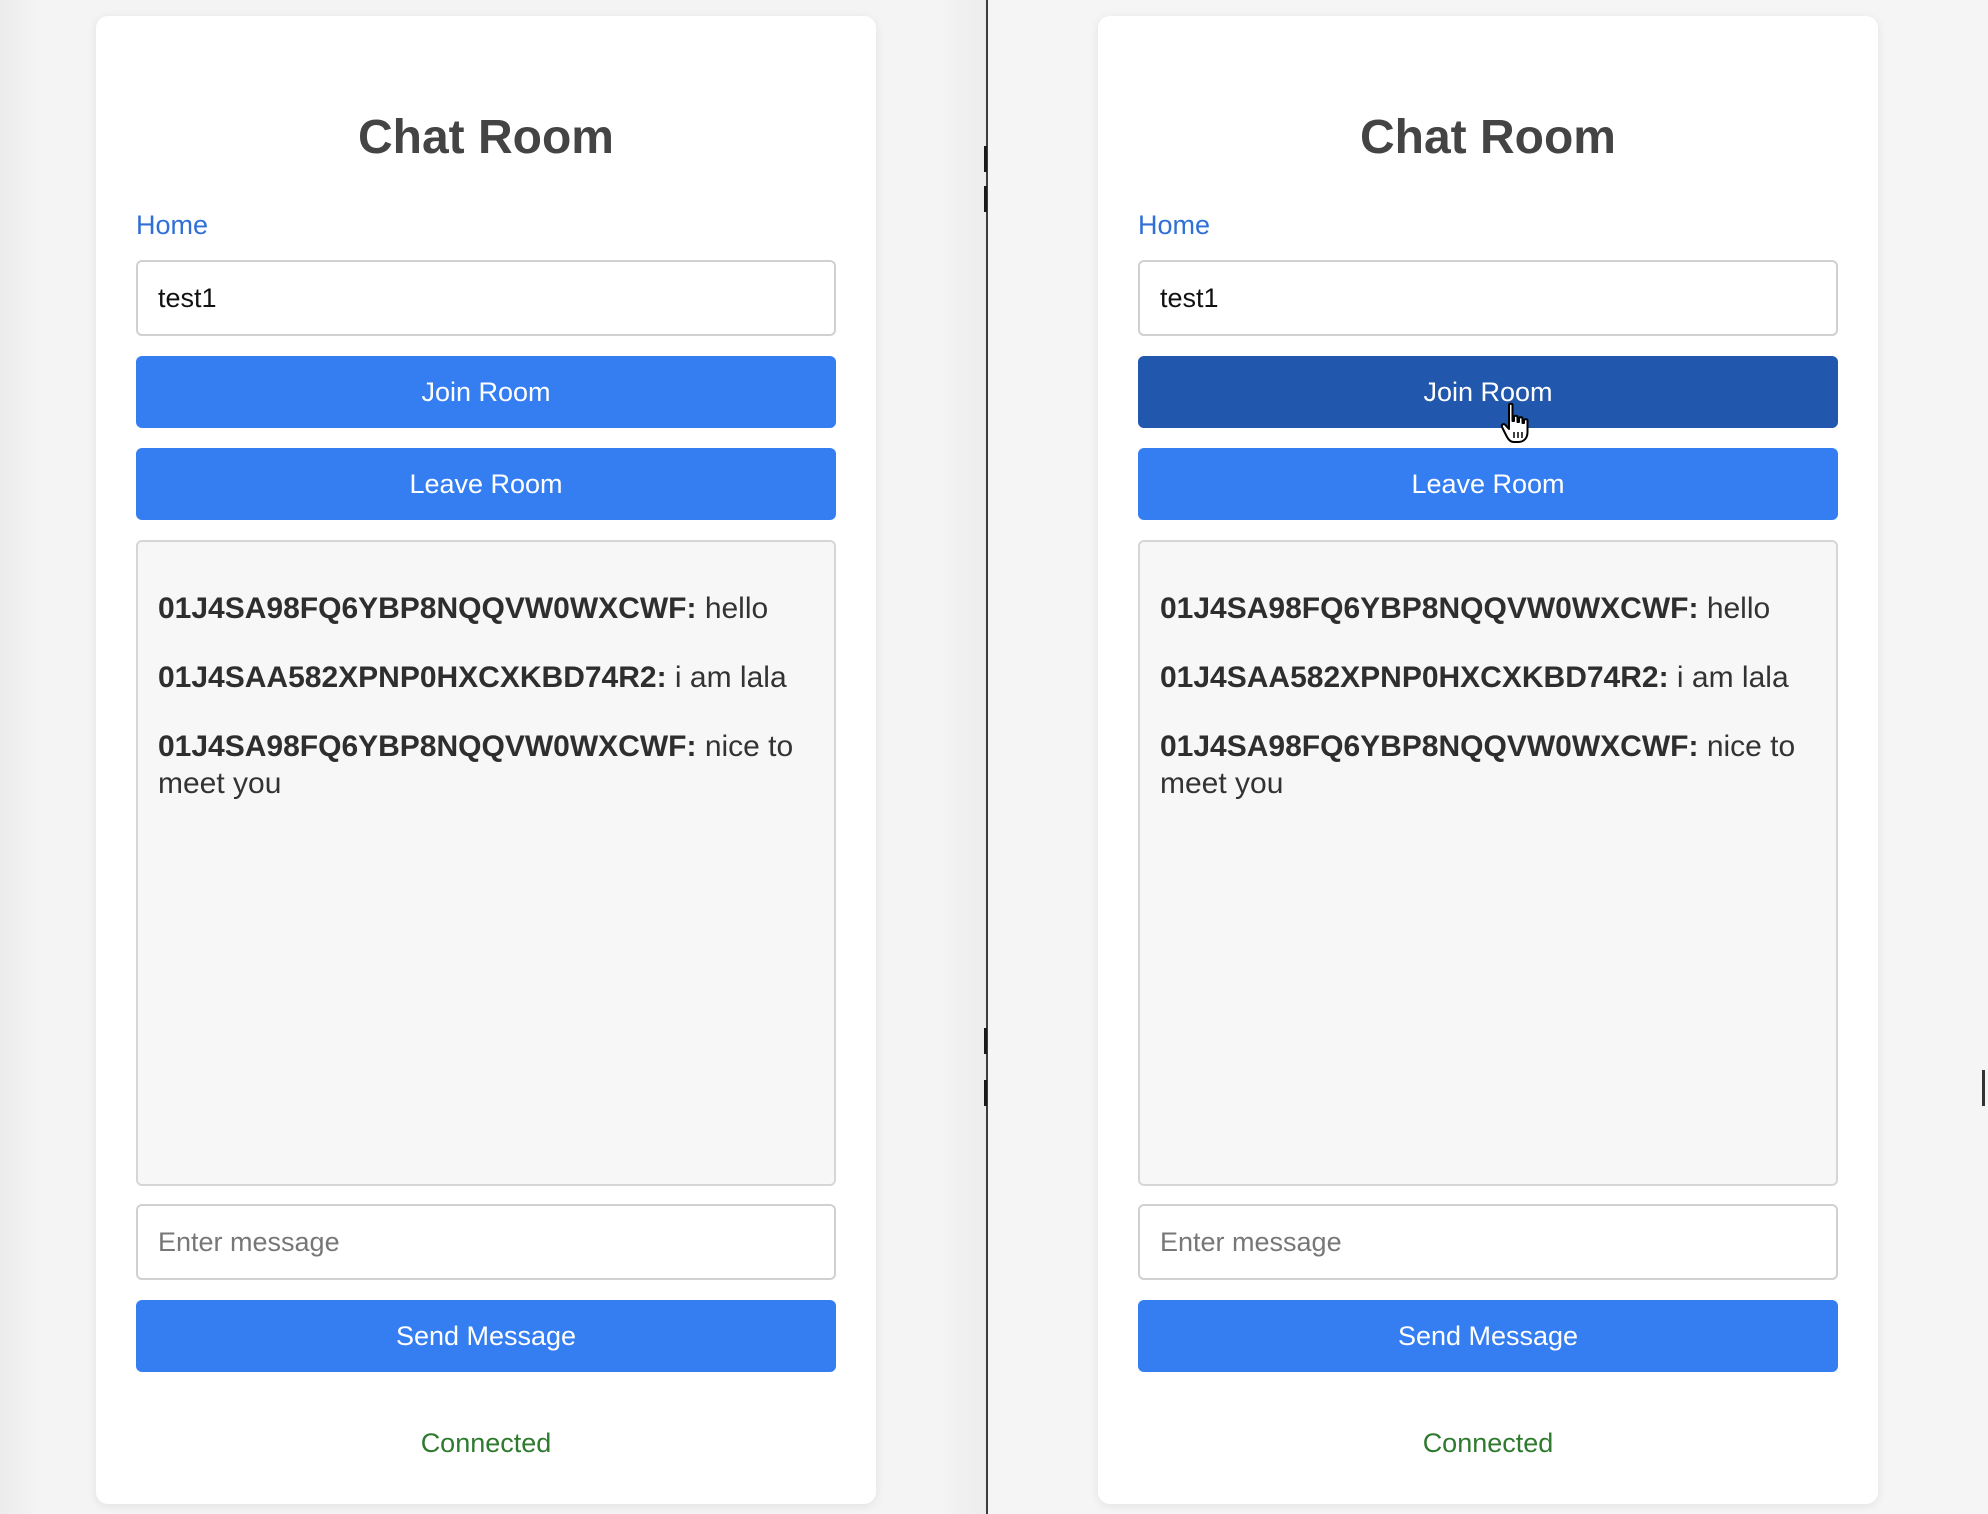 This screenshot has width=1988, height=1514. Describe the element at coordinates (1983, 1088) in the screenshot. I see `scroll-edge-mark` at that location.